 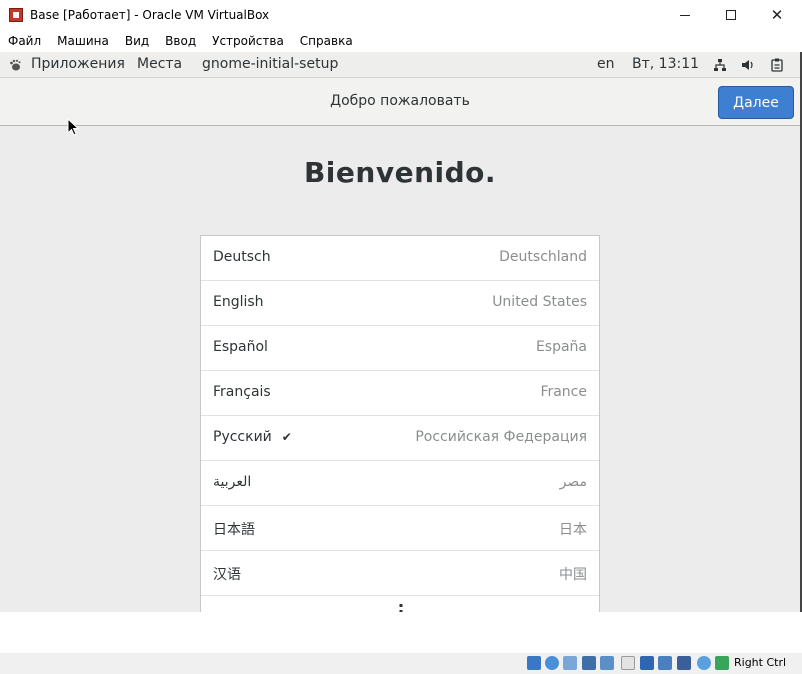 I want to click on welcome-heading: Bienvenido., so click(x=400, y=172).